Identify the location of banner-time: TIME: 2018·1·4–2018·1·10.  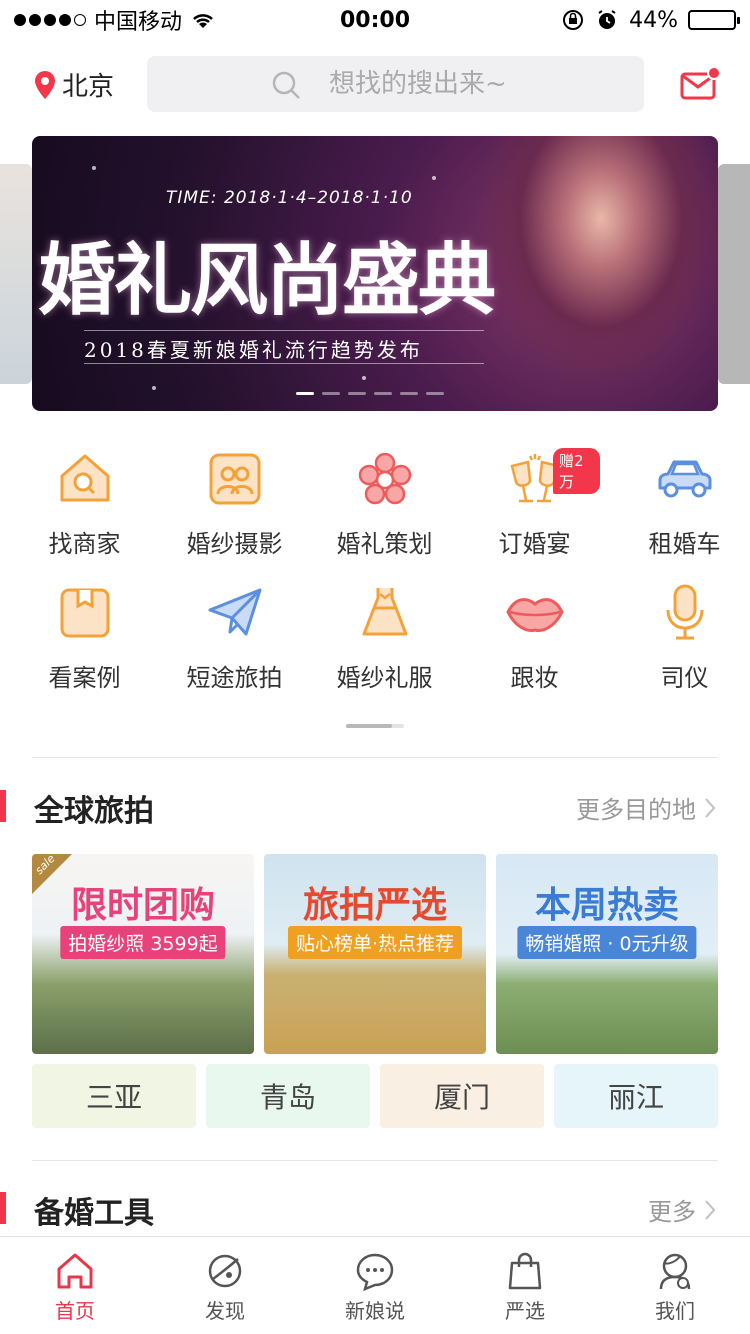
(289, 198).